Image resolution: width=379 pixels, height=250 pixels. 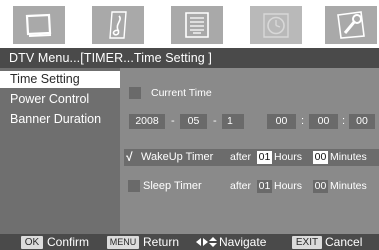 I want to click on menu-hint-label: Return, so click(x=161, y=242).